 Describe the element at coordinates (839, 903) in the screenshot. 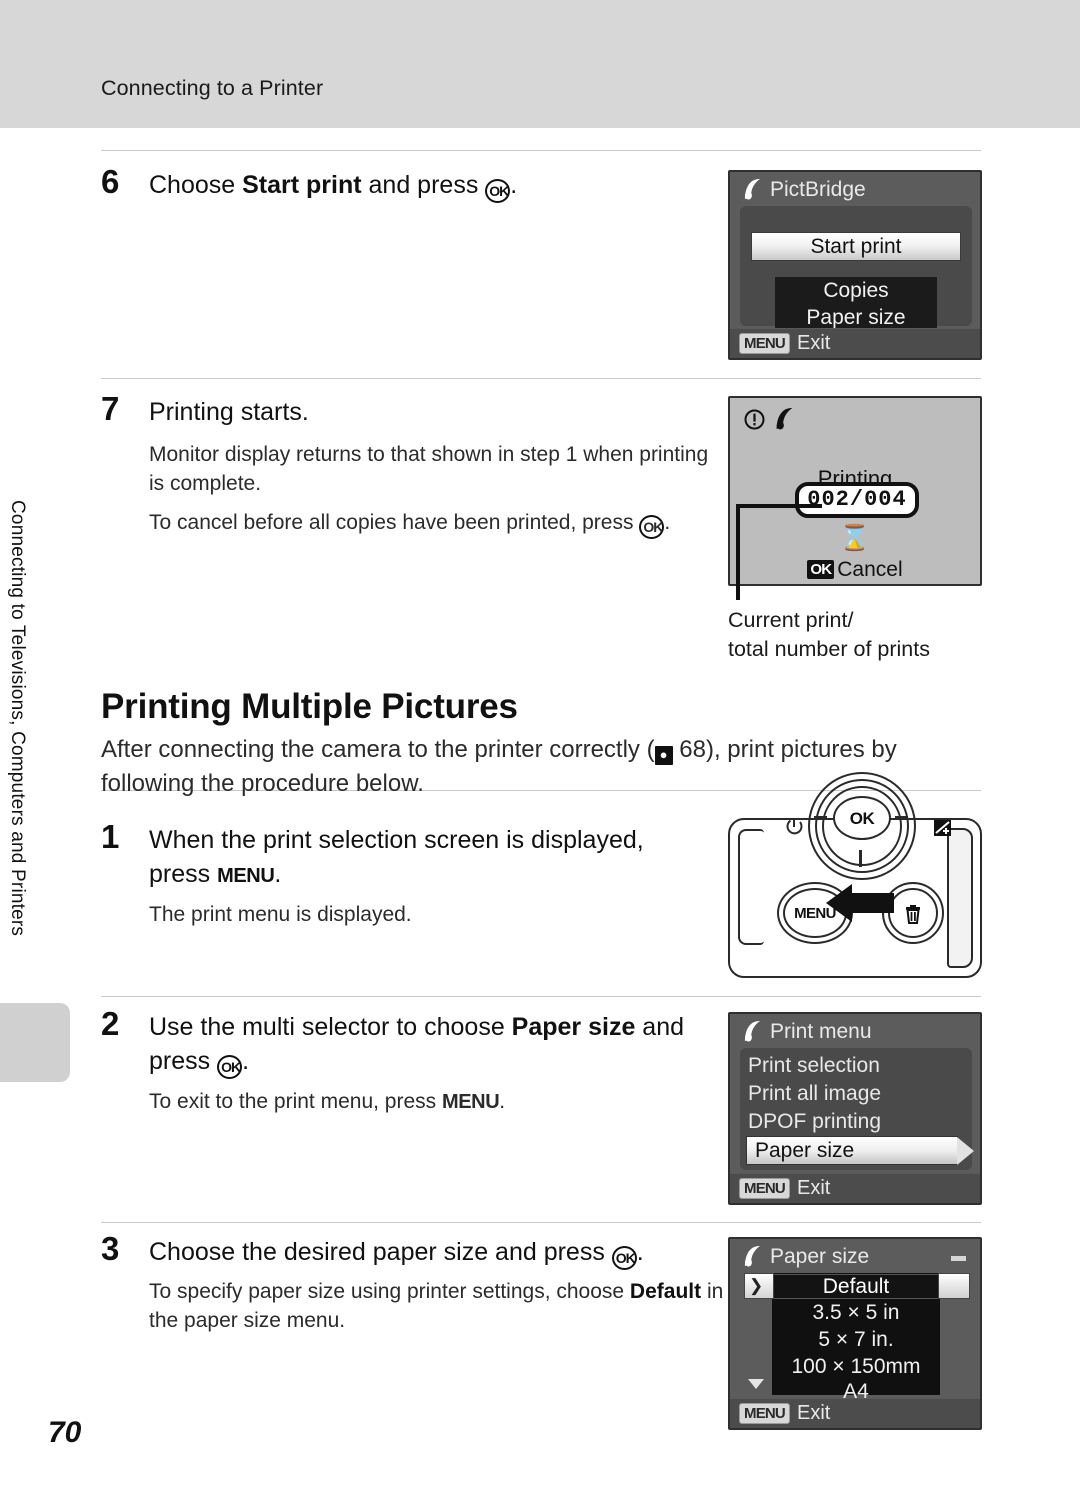

I see `pointer-arrow-head` at that location.